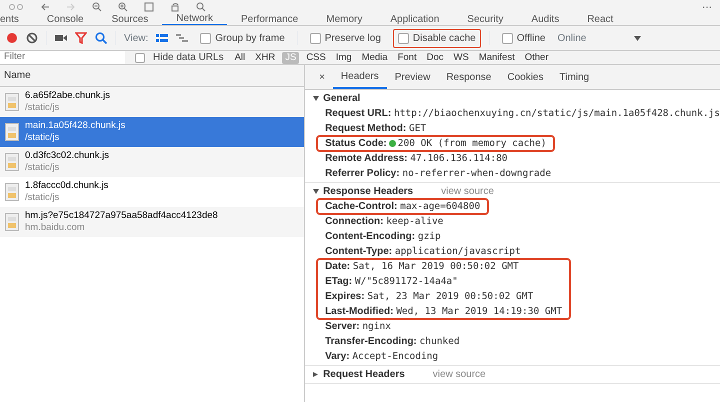 This screenshot has height=402, width=720. Describe the element at coordinates (461, 58) in the screenshot. I see `type-filter: WS` at that location.